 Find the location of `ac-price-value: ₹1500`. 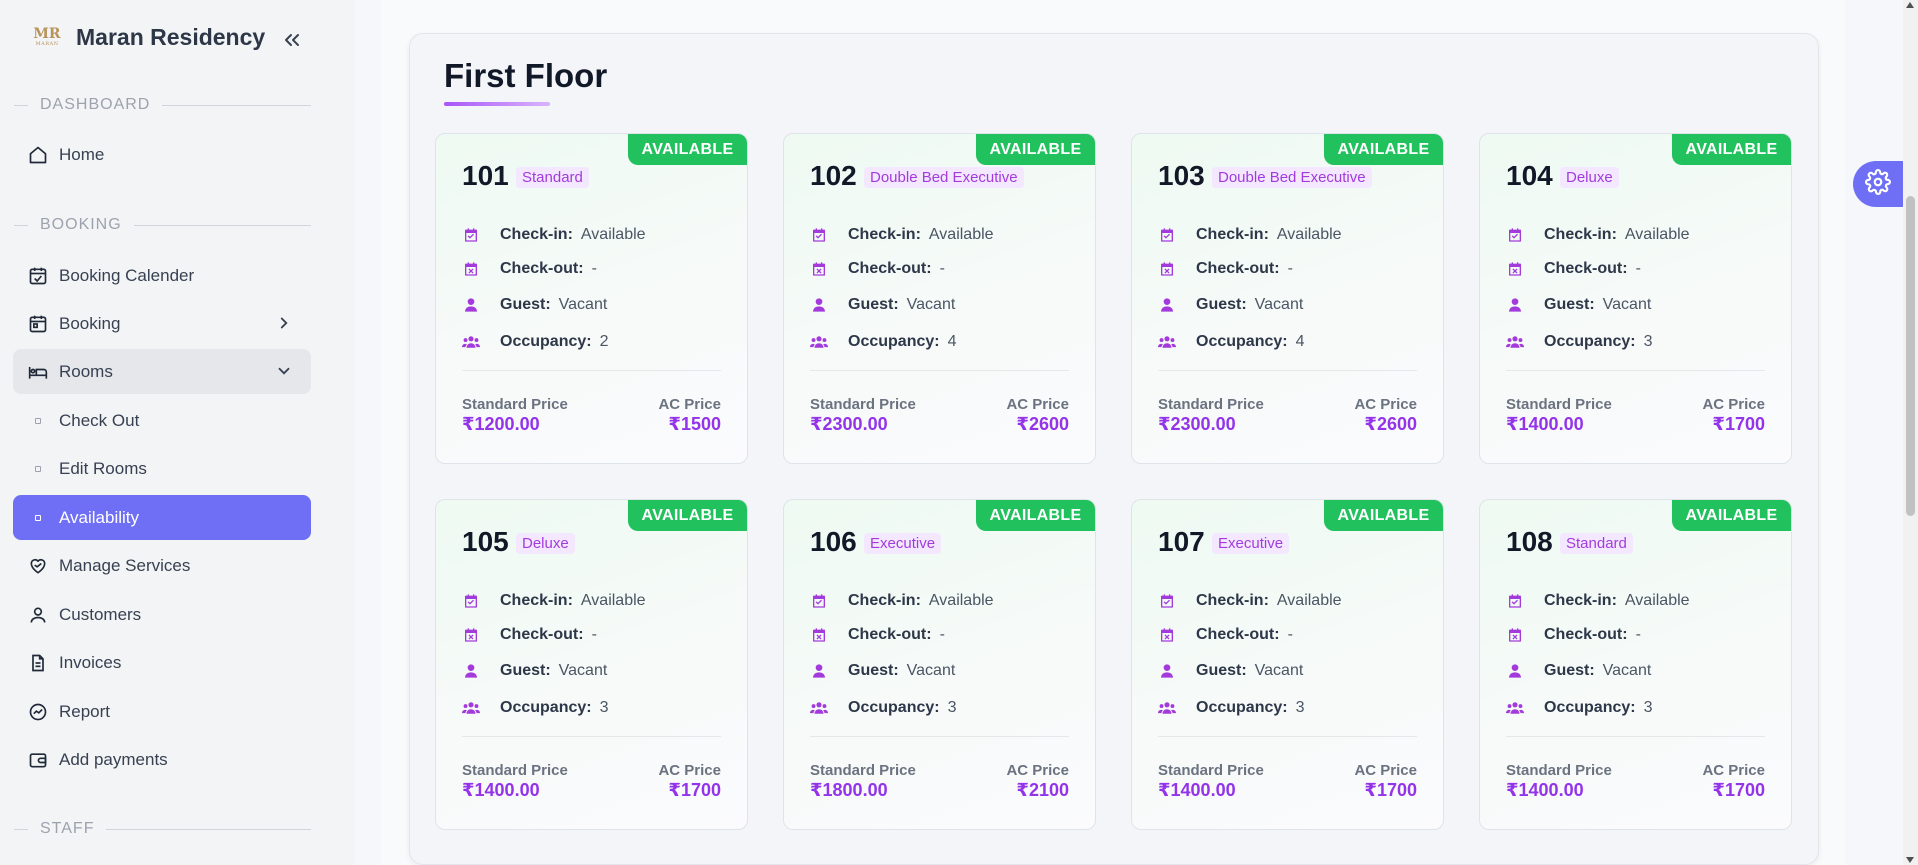

ac-price-value: ₹1500 is located at coordinates (694, 424).